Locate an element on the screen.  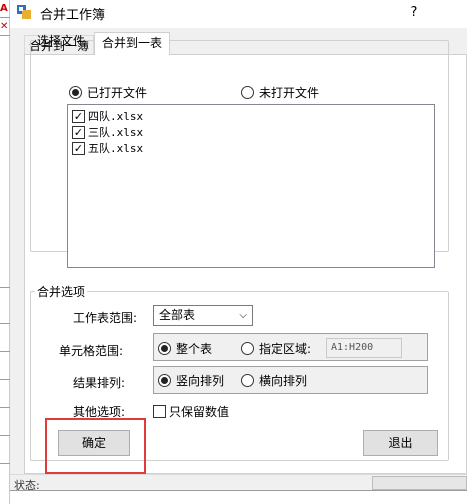
exit-button: 退出 is located at coordinates (400, 443).